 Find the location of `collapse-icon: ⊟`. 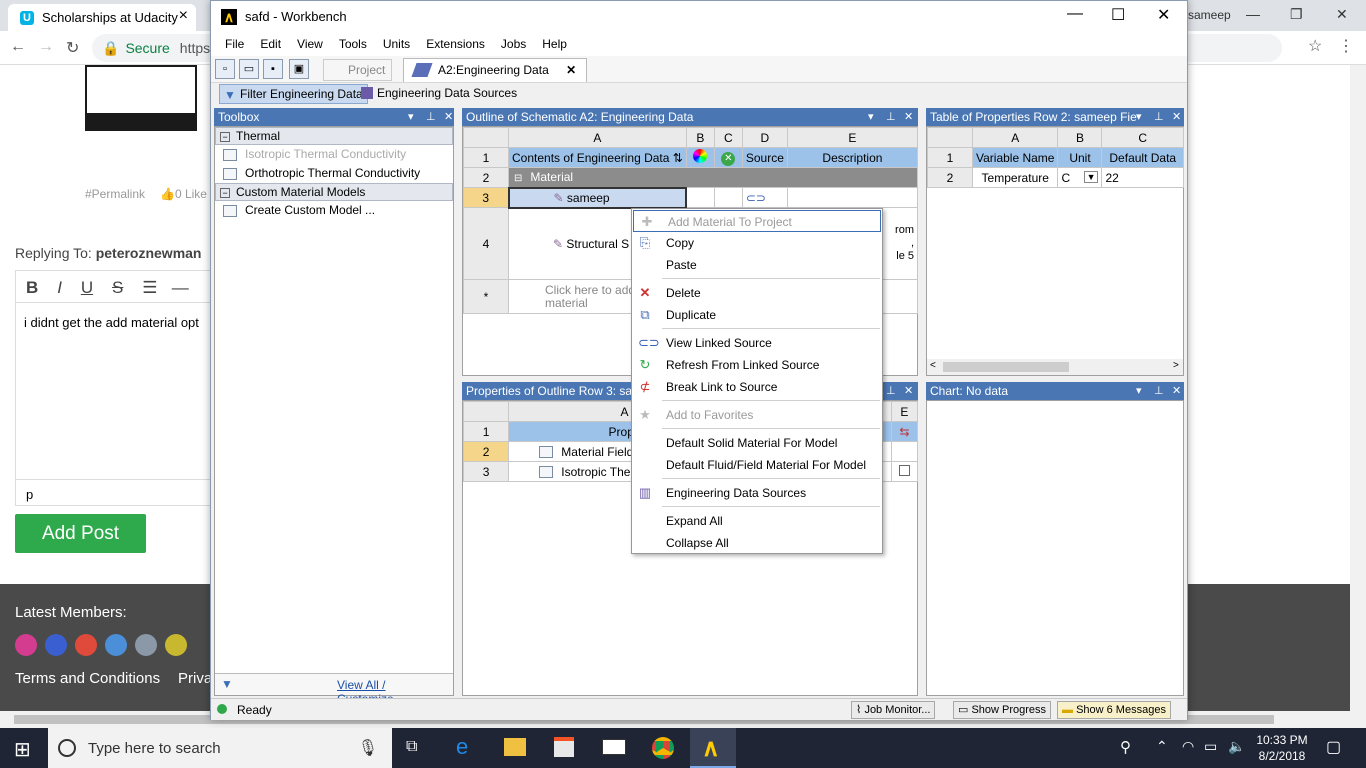

collapse-icon: ⊟ is located at coordinates (518, 178).